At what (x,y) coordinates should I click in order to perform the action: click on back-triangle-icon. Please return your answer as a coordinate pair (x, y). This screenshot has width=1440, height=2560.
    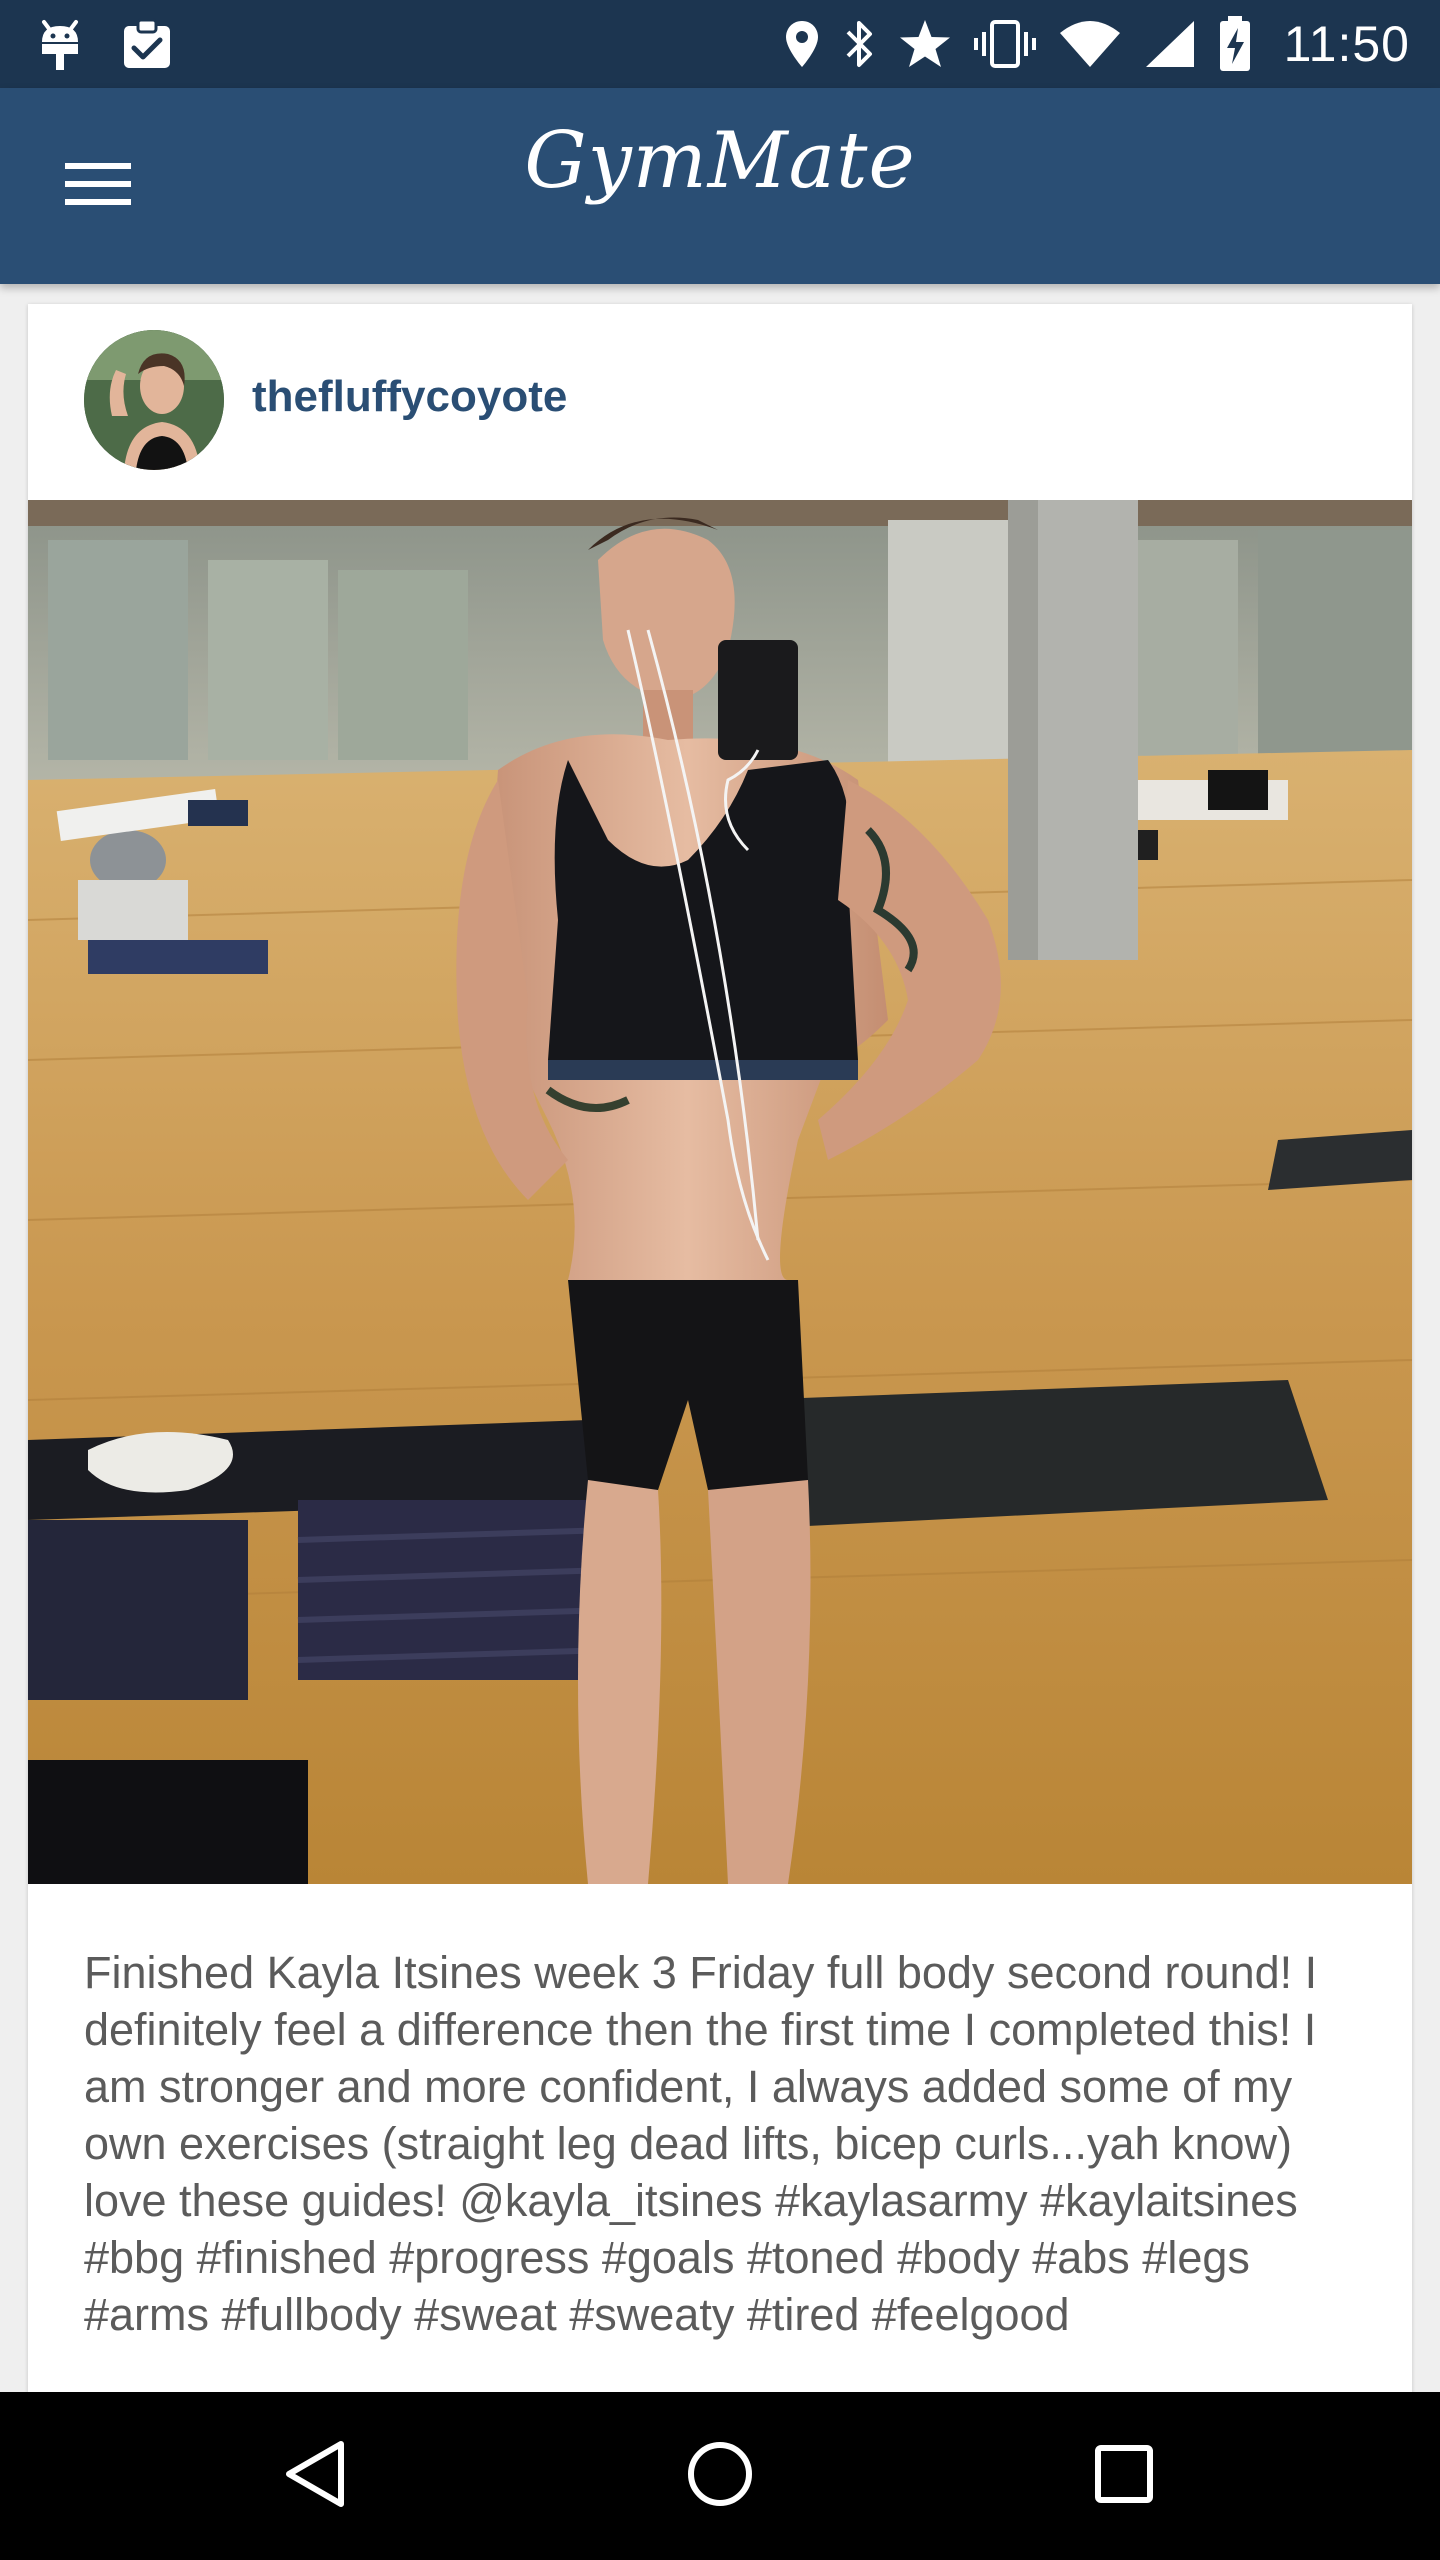
    Looking at the image, I should click on (314, 2476).